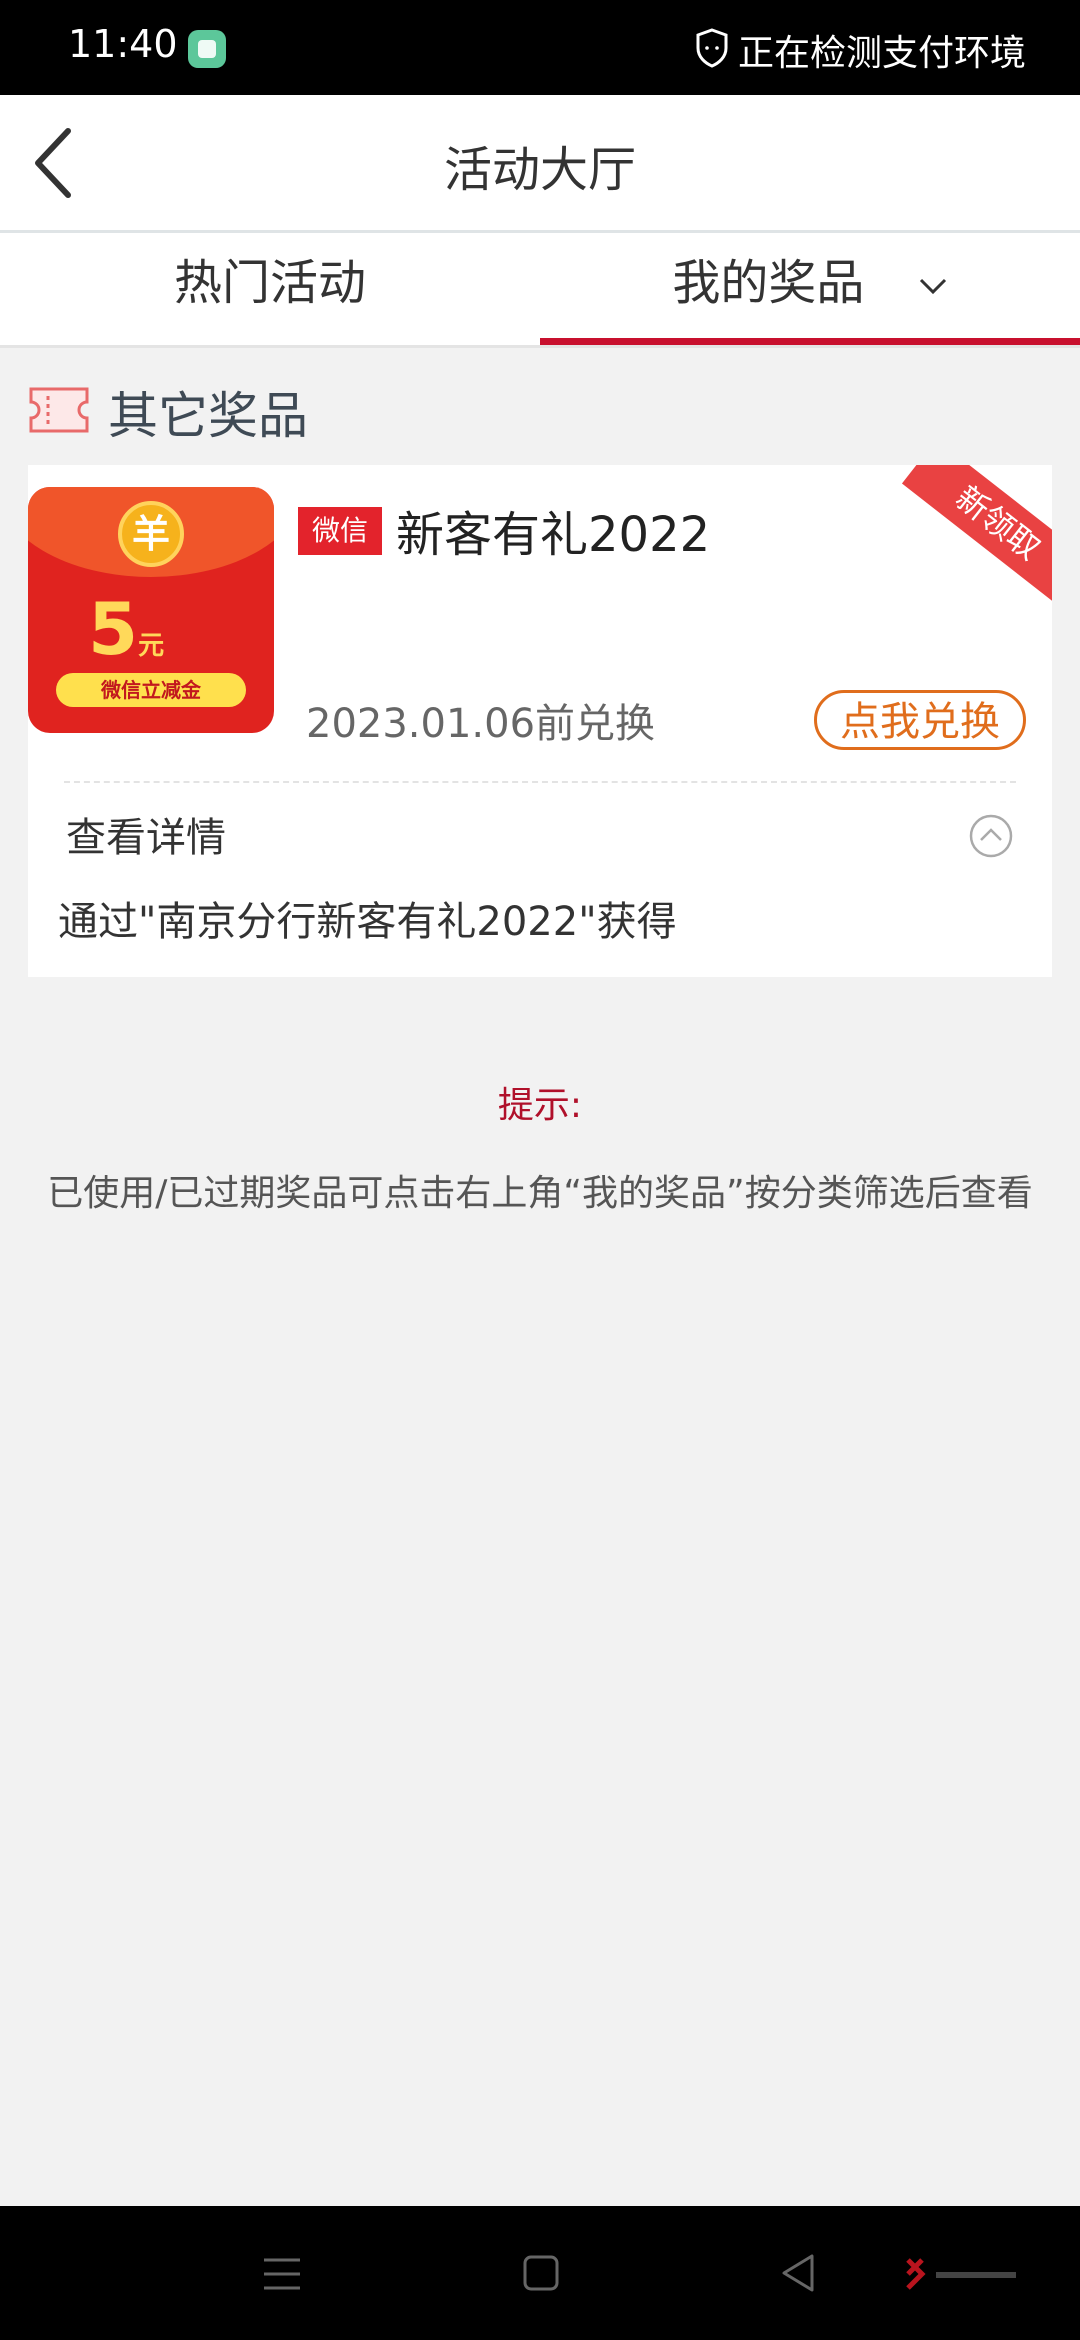 This screenshot has height=2340, width=1080. Describe the element at coordinates (540, 782) in the screenshot. I see `dashed-divider` at that location.